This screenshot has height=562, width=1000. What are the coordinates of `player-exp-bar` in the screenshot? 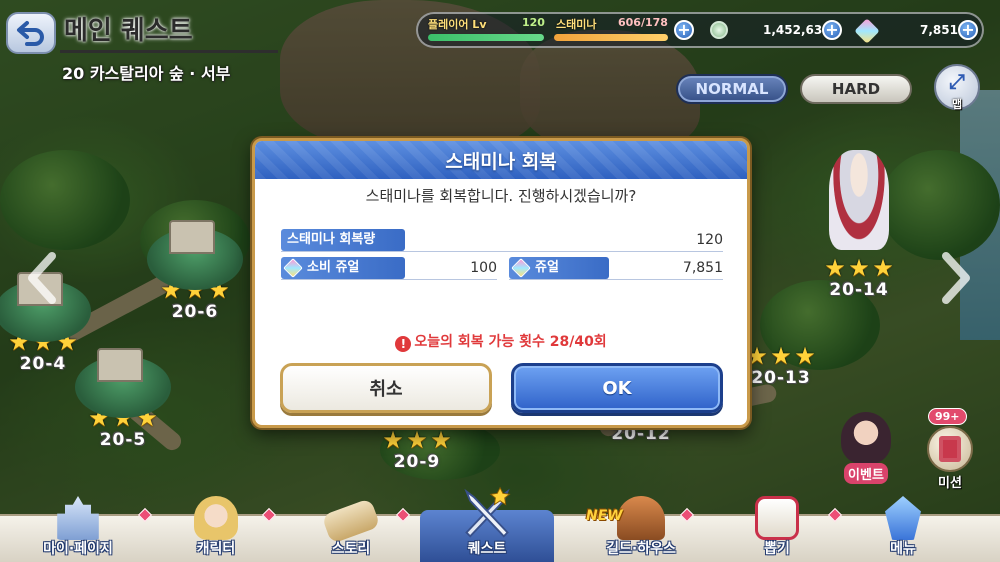 It's located at (486, 37).